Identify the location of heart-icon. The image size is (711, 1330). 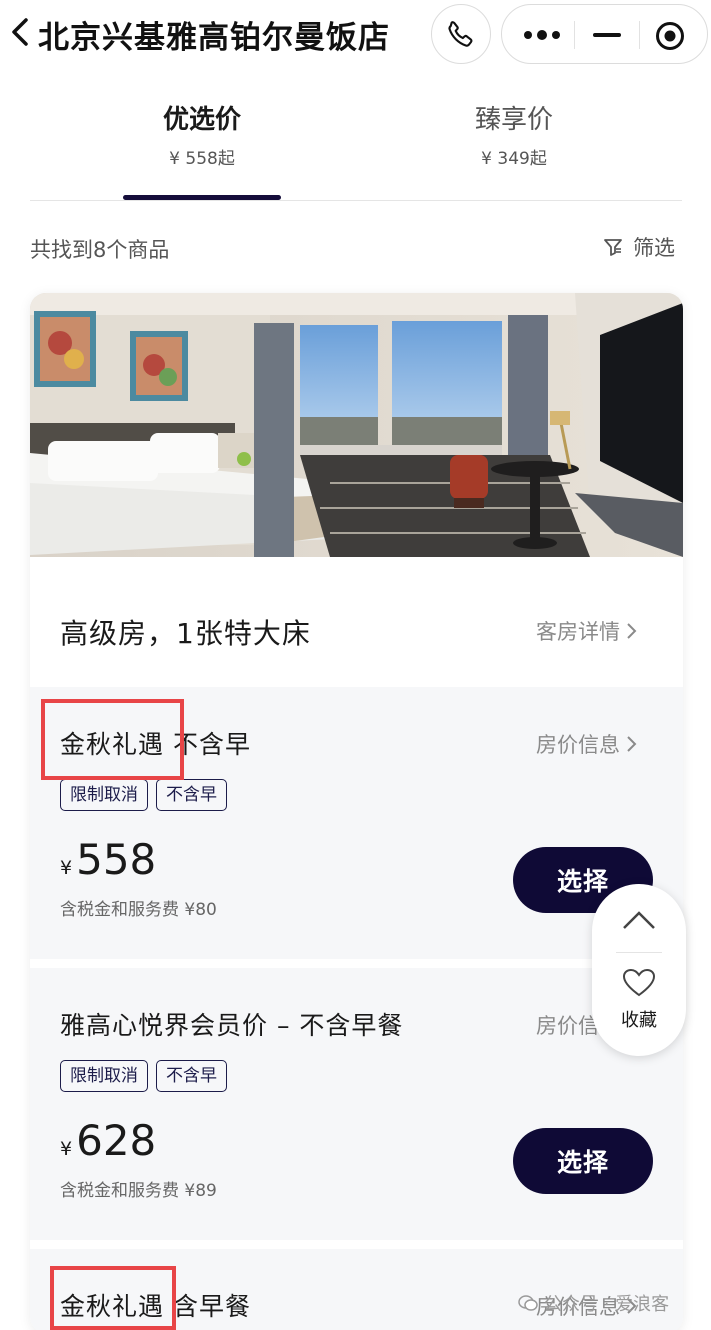
(639, 983).